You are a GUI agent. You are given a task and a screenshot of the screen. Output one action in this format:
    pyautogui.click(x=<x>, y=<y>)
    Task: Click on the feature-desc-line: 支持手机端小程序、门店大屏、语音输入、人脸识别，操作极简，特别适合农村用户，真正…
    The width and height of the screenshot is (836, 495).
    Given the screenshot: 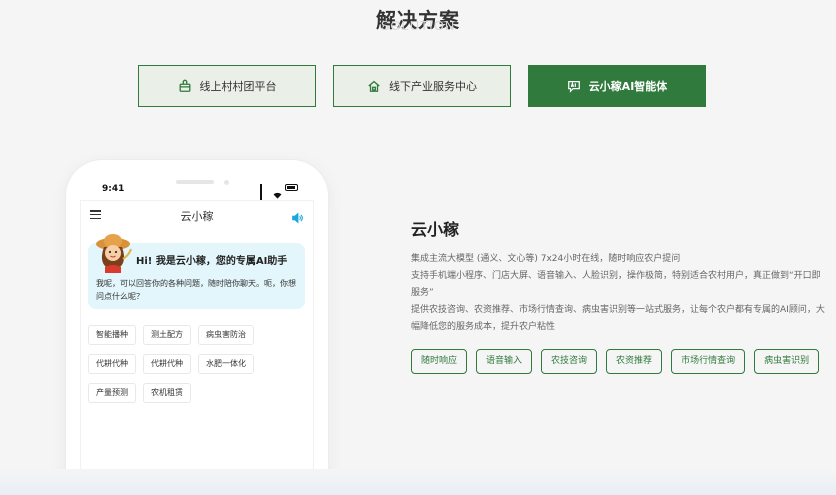 What is the action you would take?
    pyautogui.click(x=616, y=284)
    